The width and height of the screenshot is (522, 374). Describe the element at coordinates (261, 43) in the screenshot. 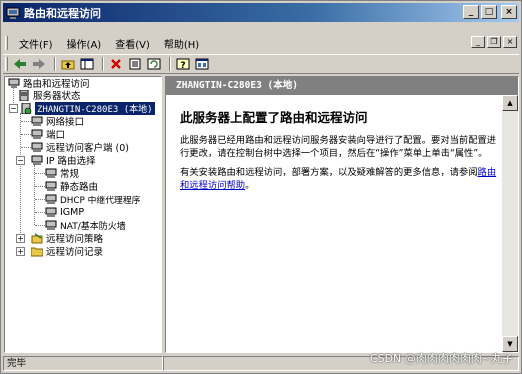

I see `menu-bar: 文件(F) 操作(A) 查看(V) 帮助(H) _ ❐ ×` at that location.